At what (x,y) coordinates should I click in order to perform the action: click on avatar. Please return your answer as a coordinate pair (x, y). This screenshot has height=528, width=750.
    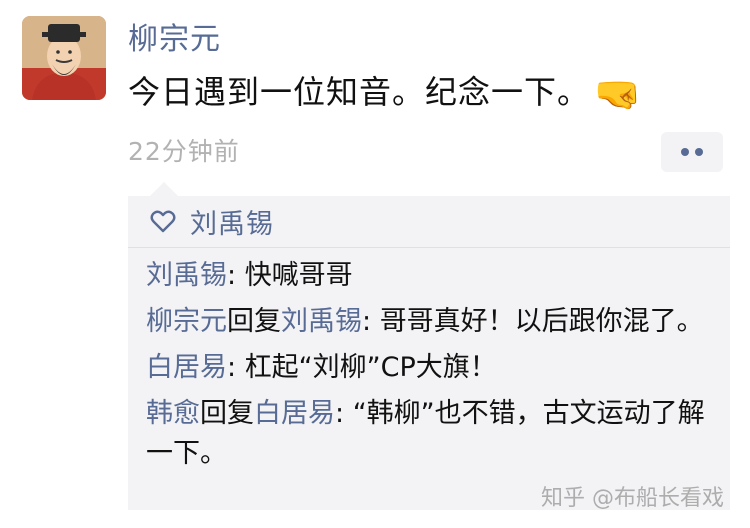
    Looking at the image, I should click on (64, 58).